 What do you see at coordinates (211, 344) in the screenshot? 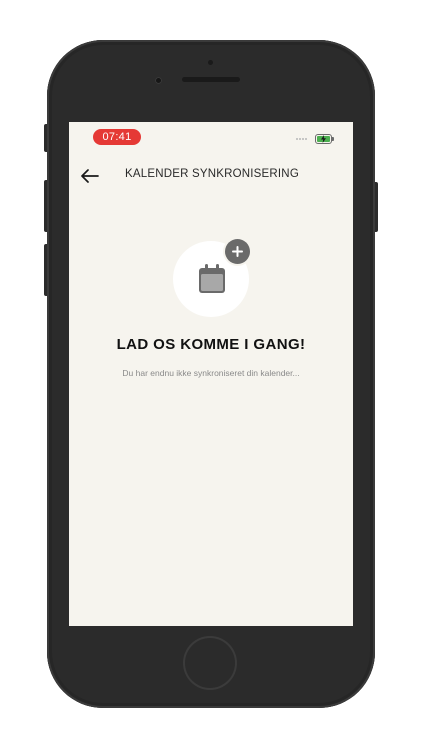
I see `empty-state-headline: LAD OS KOMME I GANG!` at bounding box center [211, 344].